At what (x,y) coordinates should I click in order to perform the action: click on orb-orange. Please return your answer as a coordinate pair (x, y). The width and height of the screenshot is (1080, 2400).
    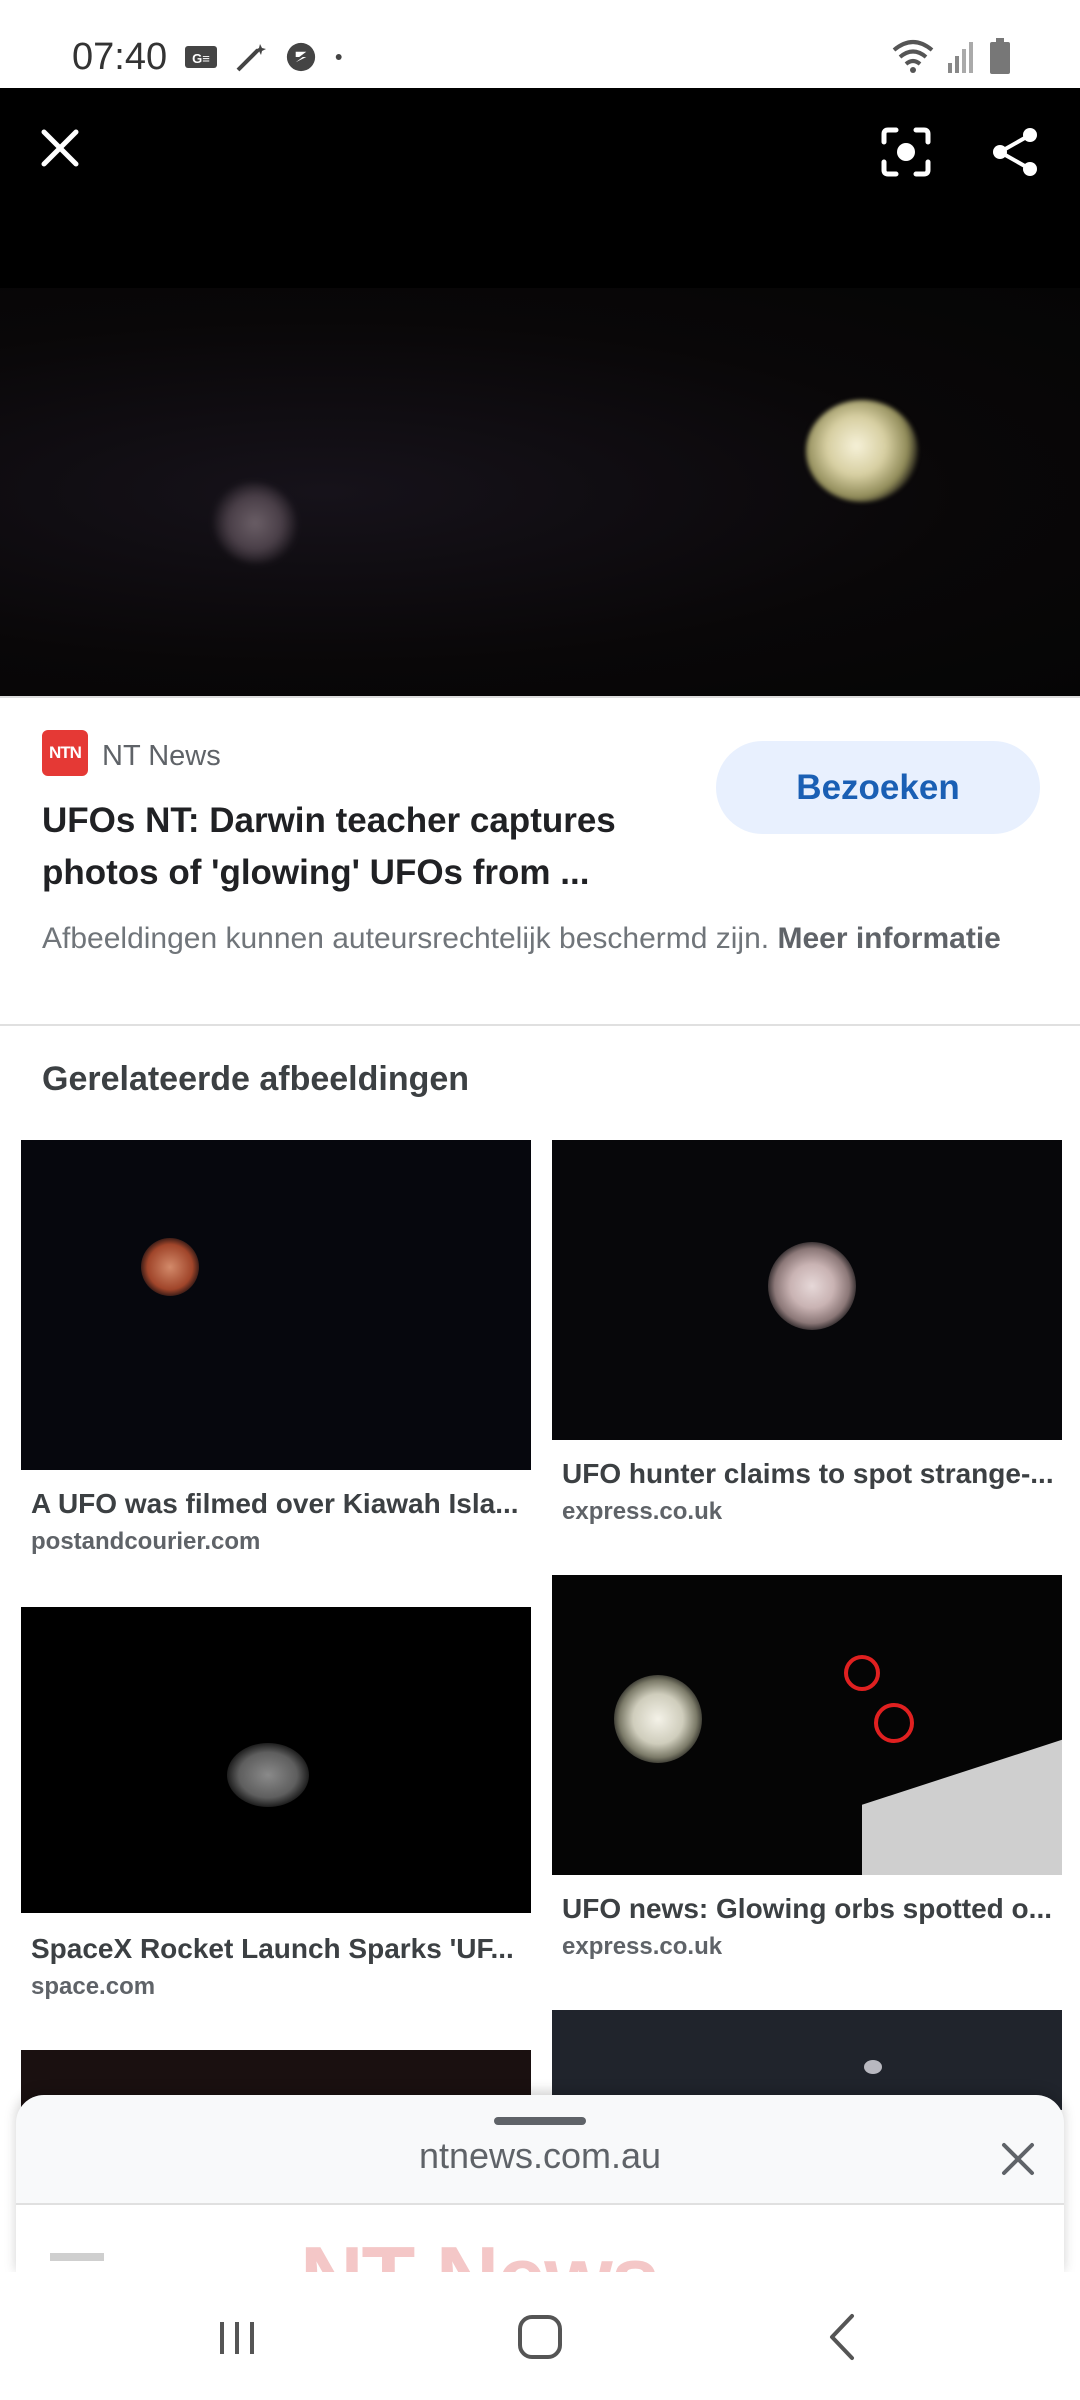
    Looking at the image, I should click on (170, 1267).